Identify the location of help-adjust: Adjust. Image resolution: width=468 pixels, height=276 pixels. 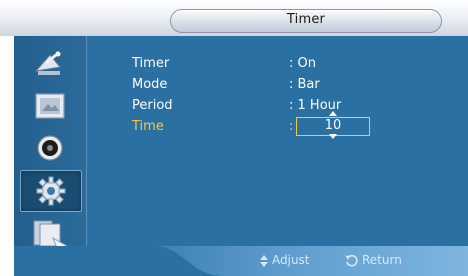
(285, 260).